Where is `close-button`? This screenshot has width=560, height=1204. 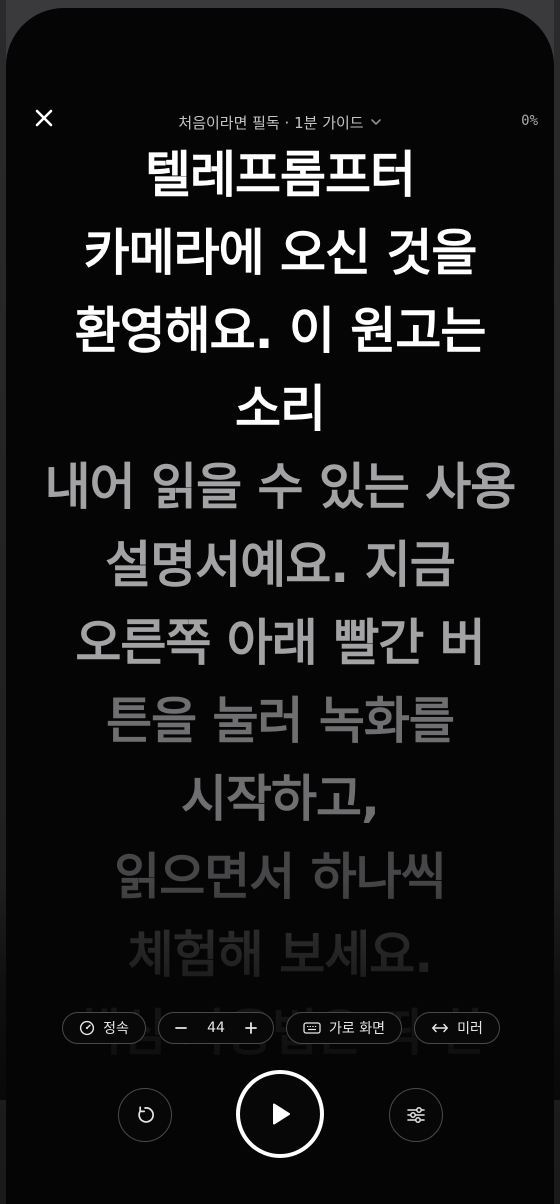 close-button is located at coordinates (44, 118).